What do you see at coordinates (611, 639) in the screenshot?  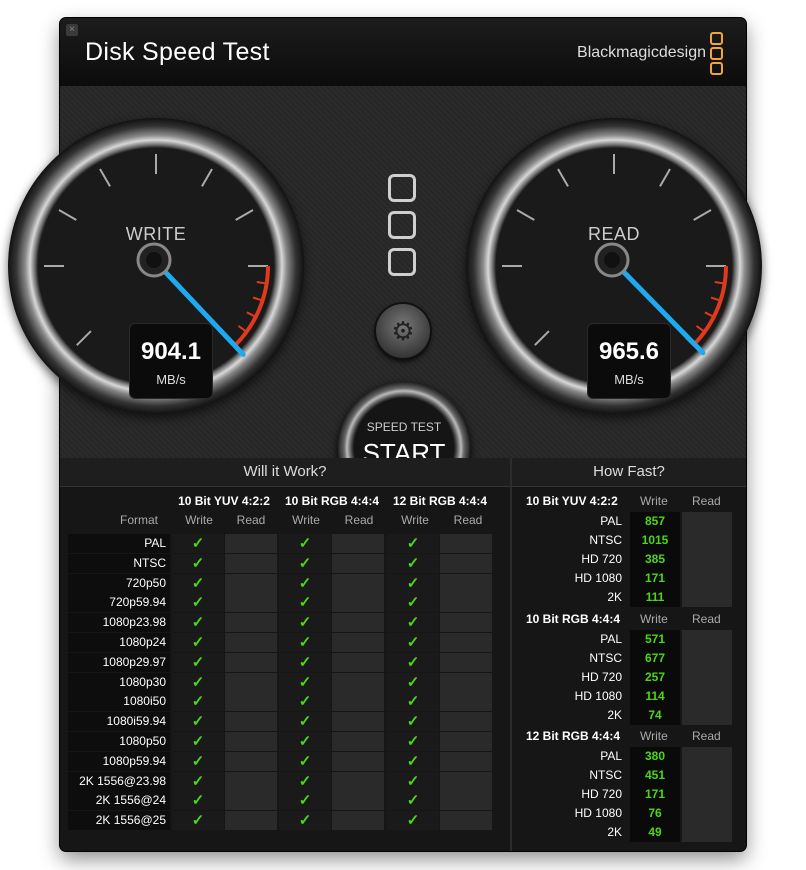 I see `how-fast-row-label: PAL` at bounding box center [611, 639].